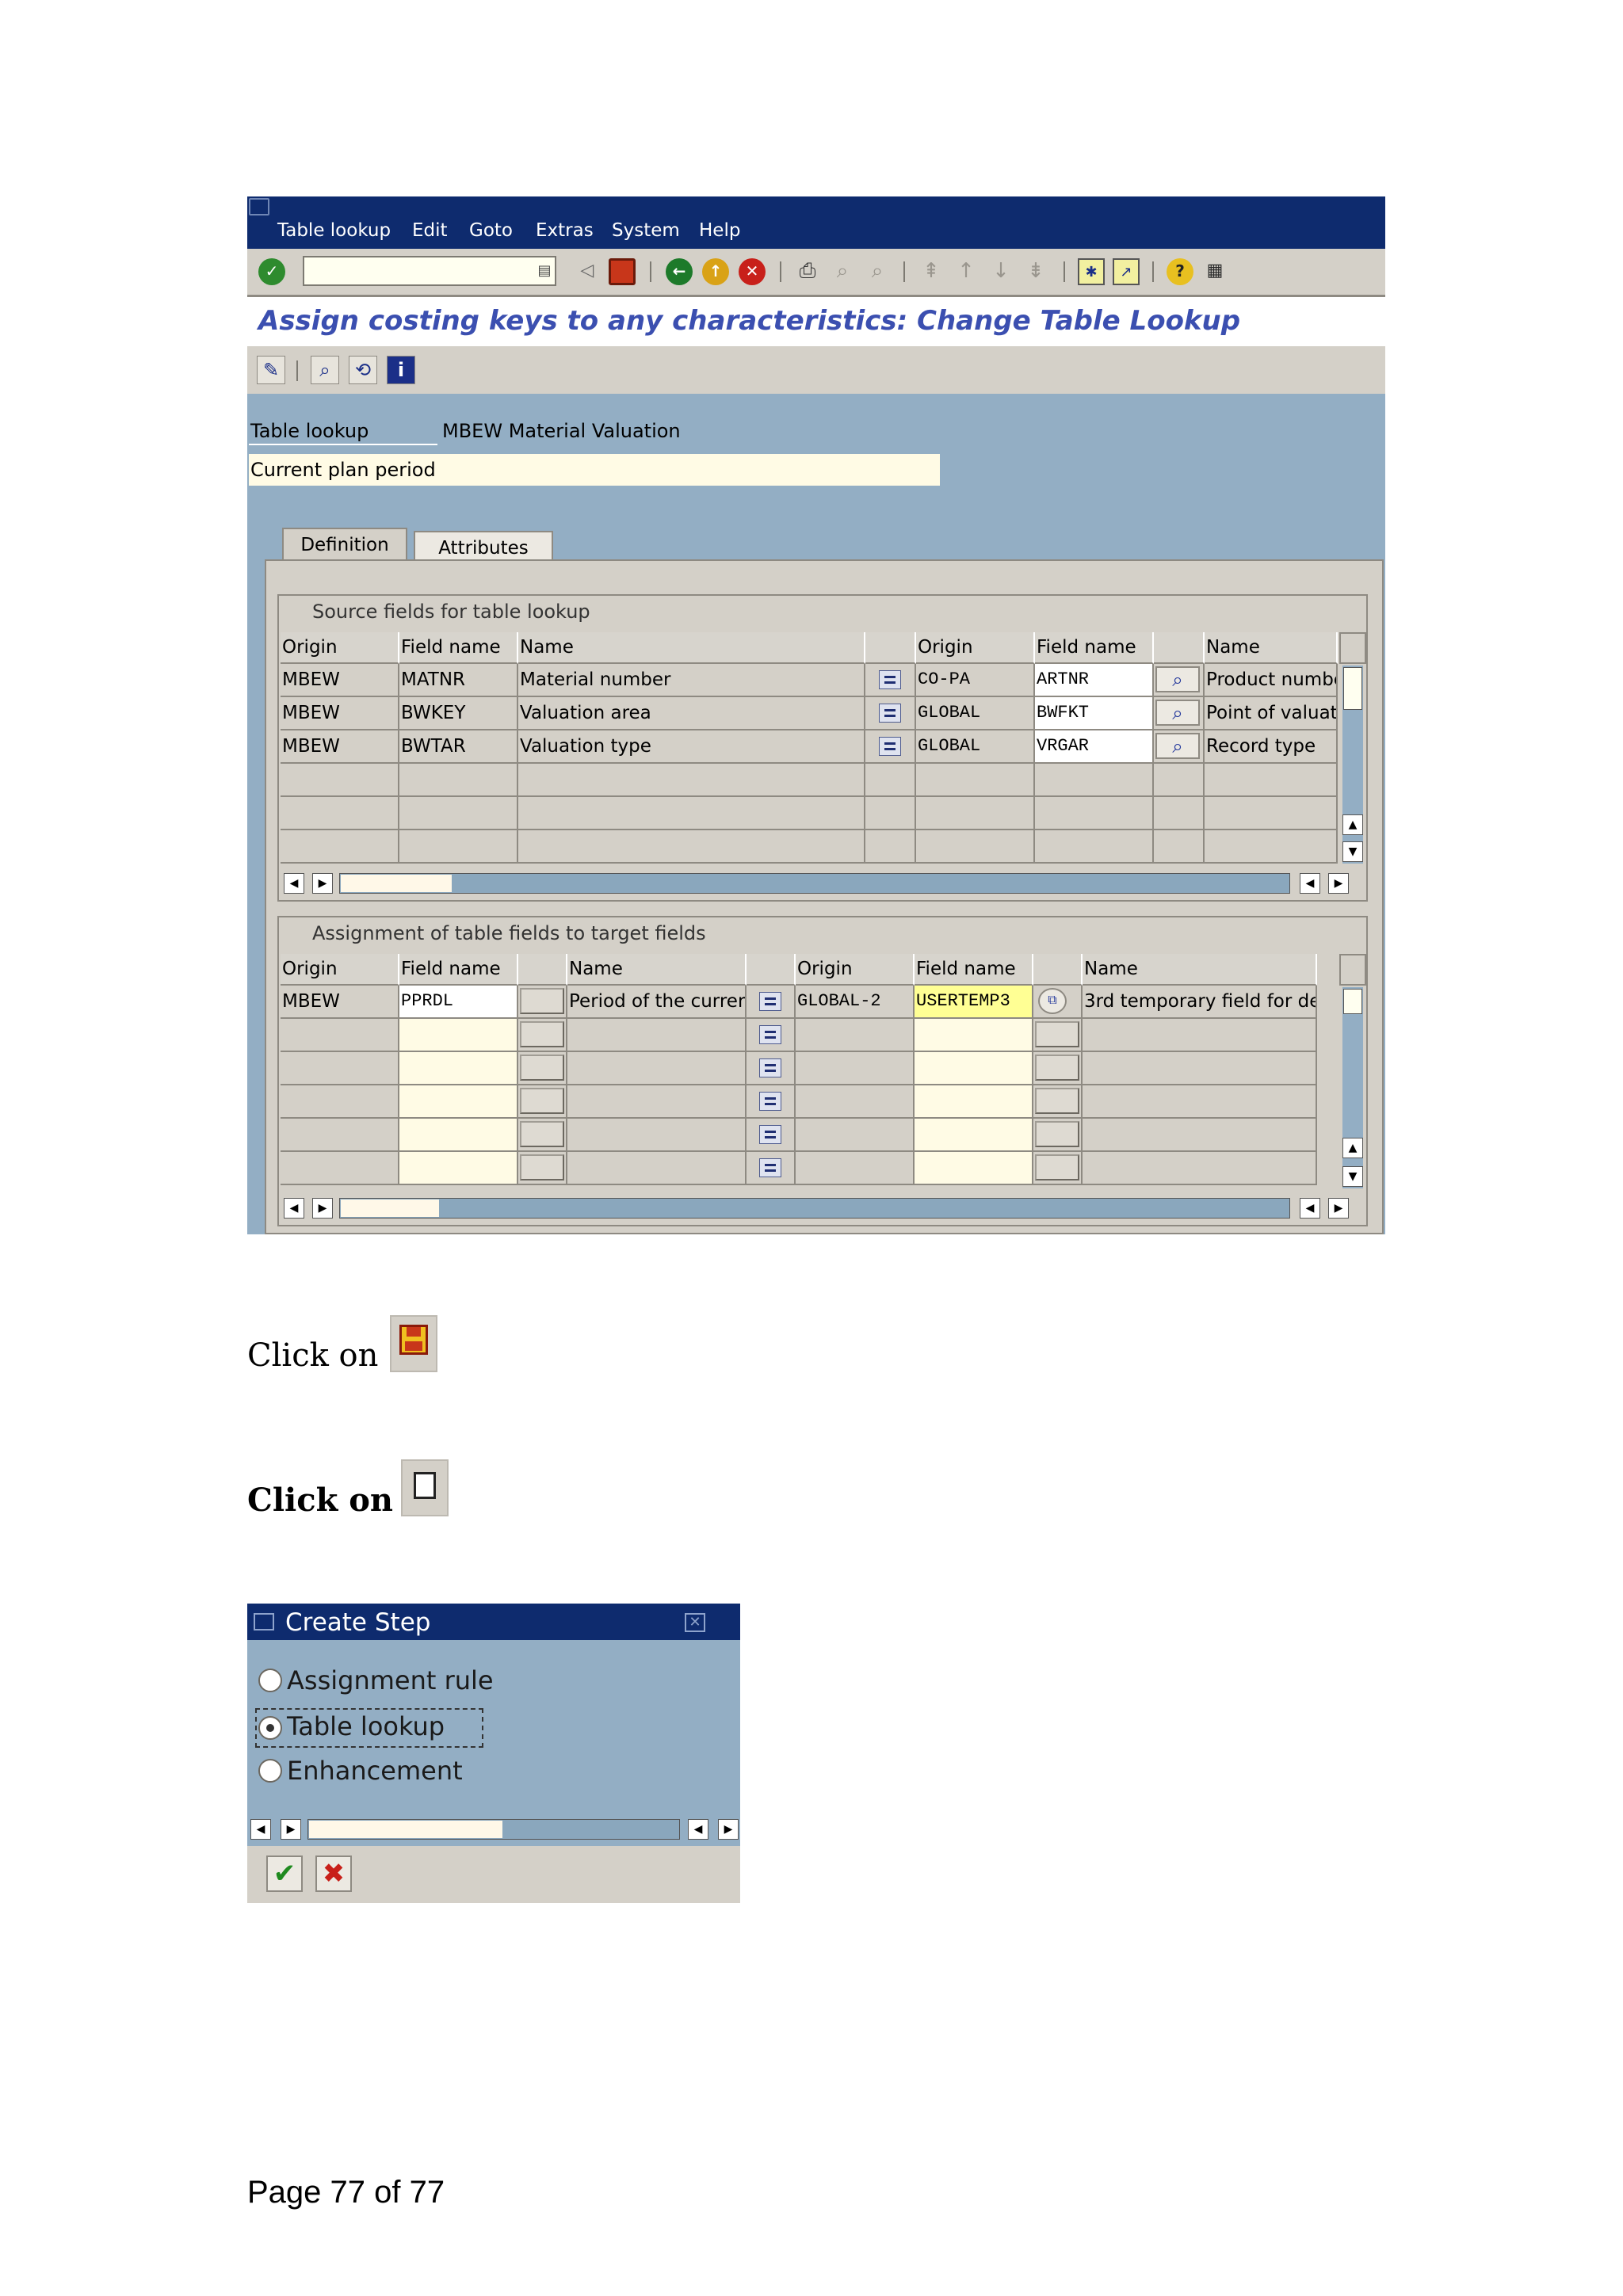 The height and width of the screenshot is (2296, 1623). What do you see at coordinates (808, 271) in the screenshot?
I see `print-icon: ⎙` at bounding box center [808, 271].